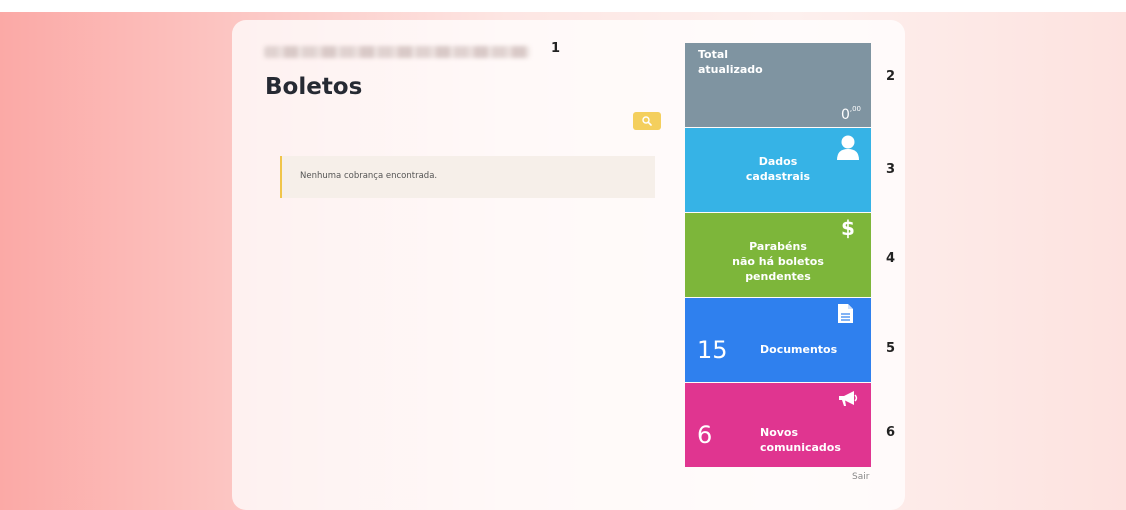 This screenshot has height=510, width=1126. I want to click on documentos-label: Documentos, so click(799, 349).